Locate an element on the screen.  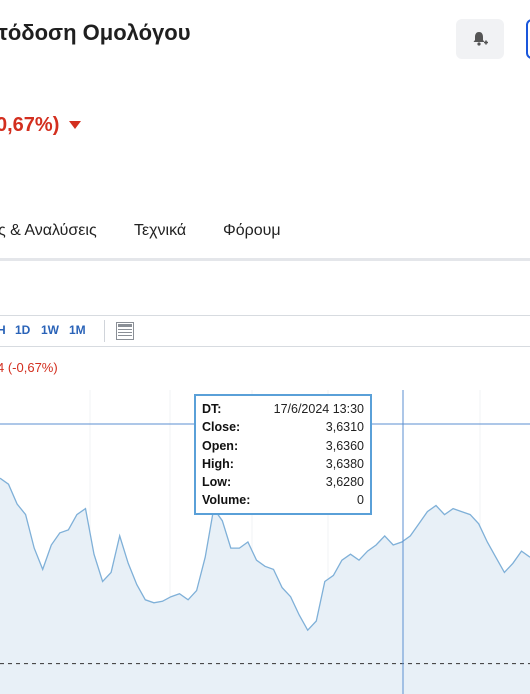
primary-action-button is located at coordinates (528, 39).